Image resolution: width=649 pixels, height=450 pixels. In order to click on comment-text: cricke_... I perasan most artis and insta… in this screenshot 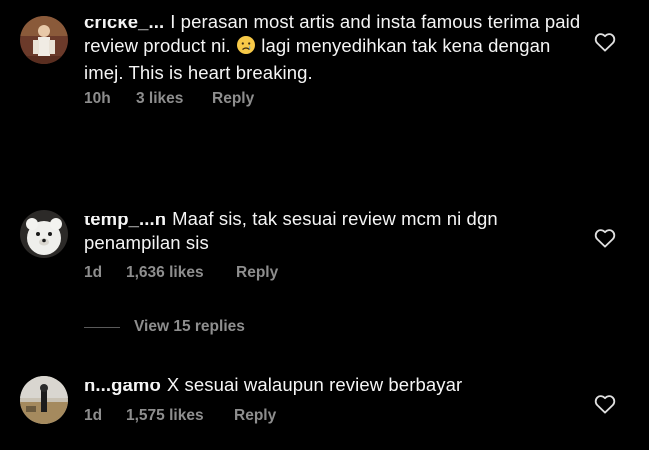, I will do `click(334, 47)`.